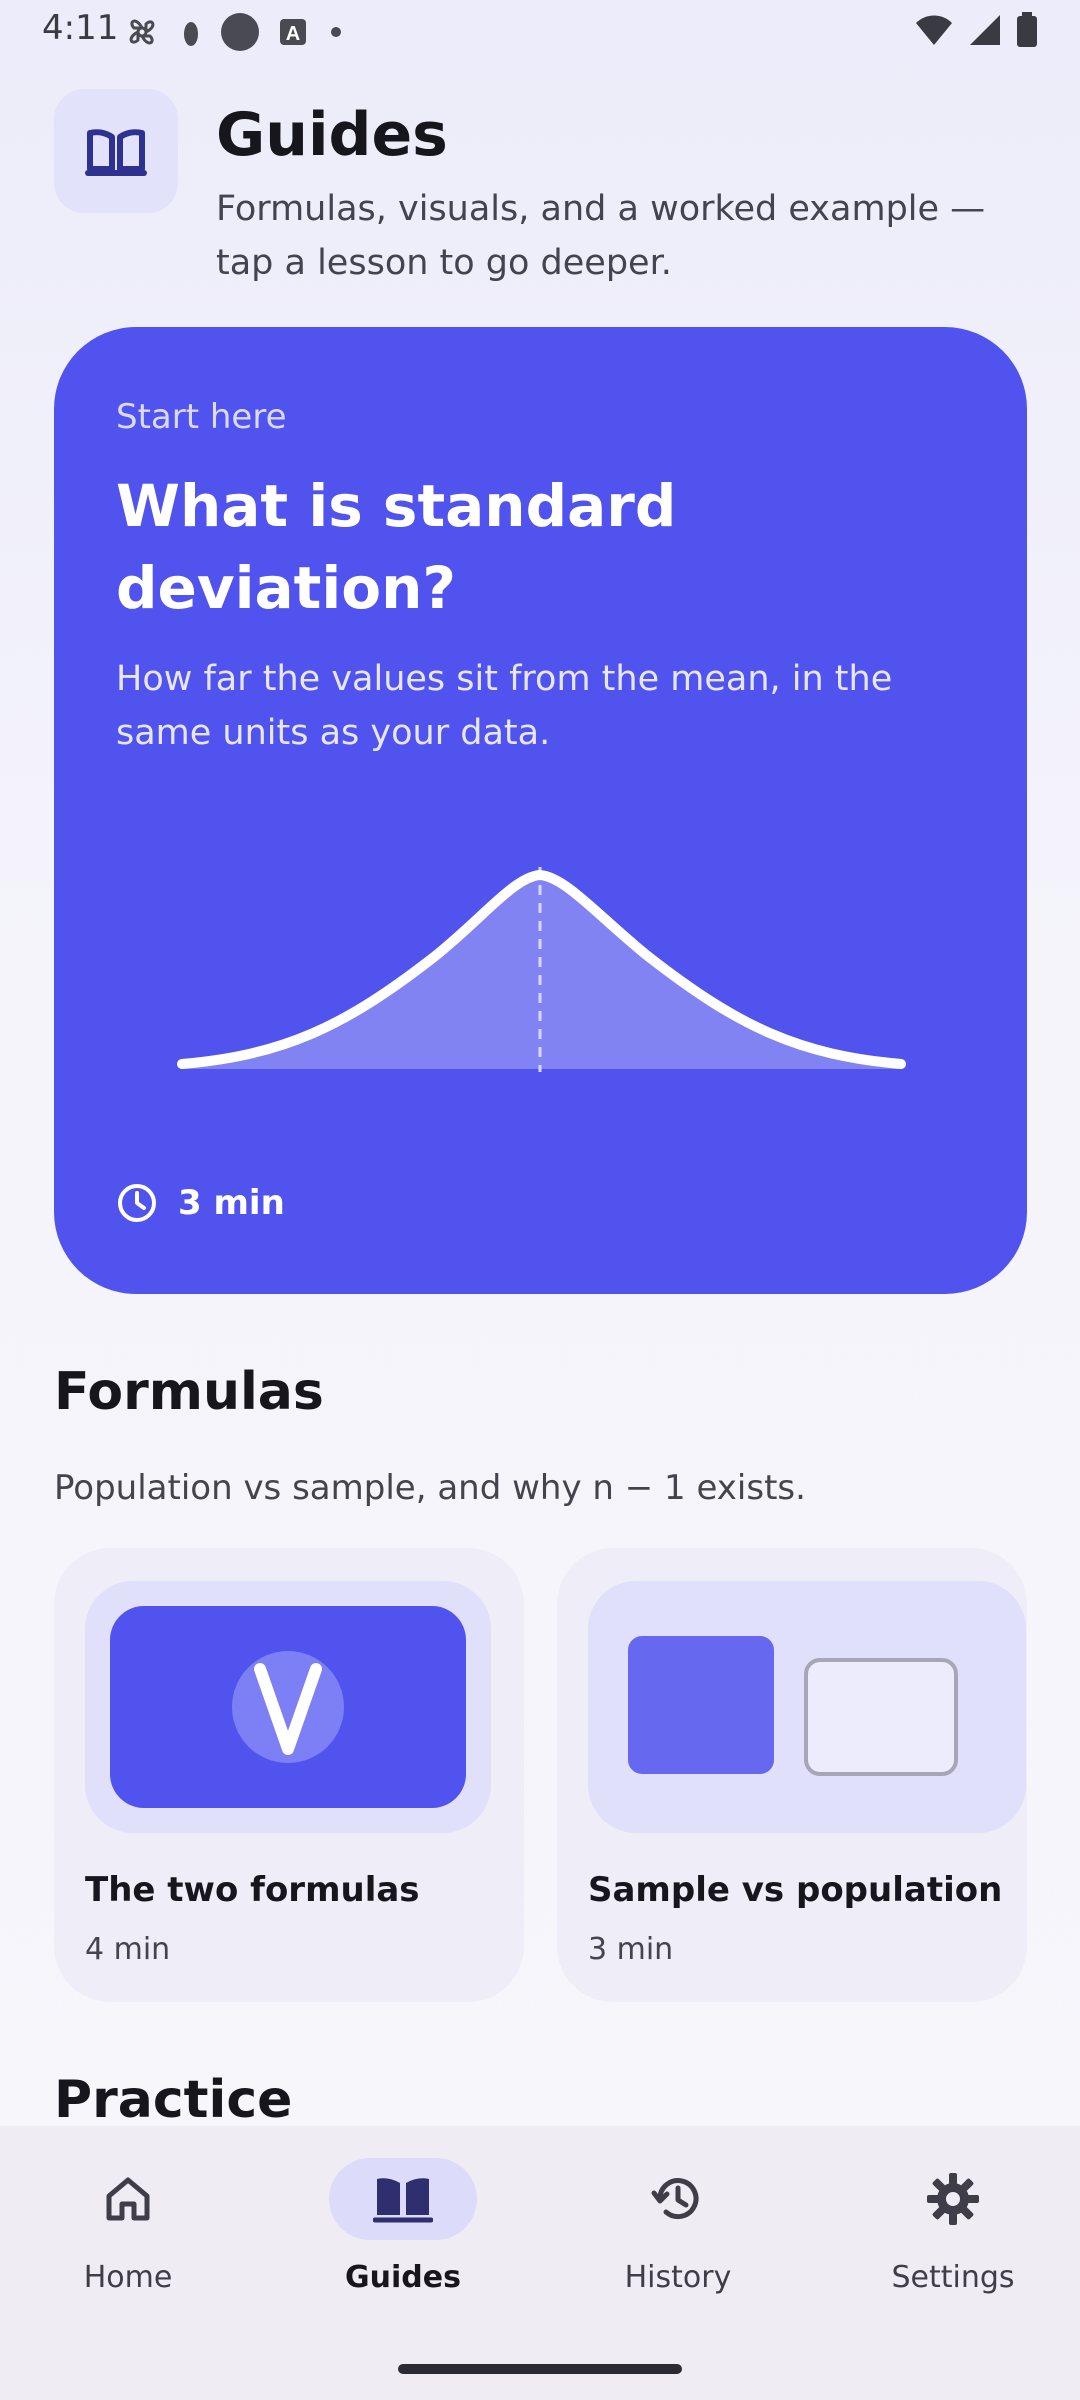 The width and height of the screenshot is (1080, 2400). I want to click on nav-label: Home, so click(128, 2277).